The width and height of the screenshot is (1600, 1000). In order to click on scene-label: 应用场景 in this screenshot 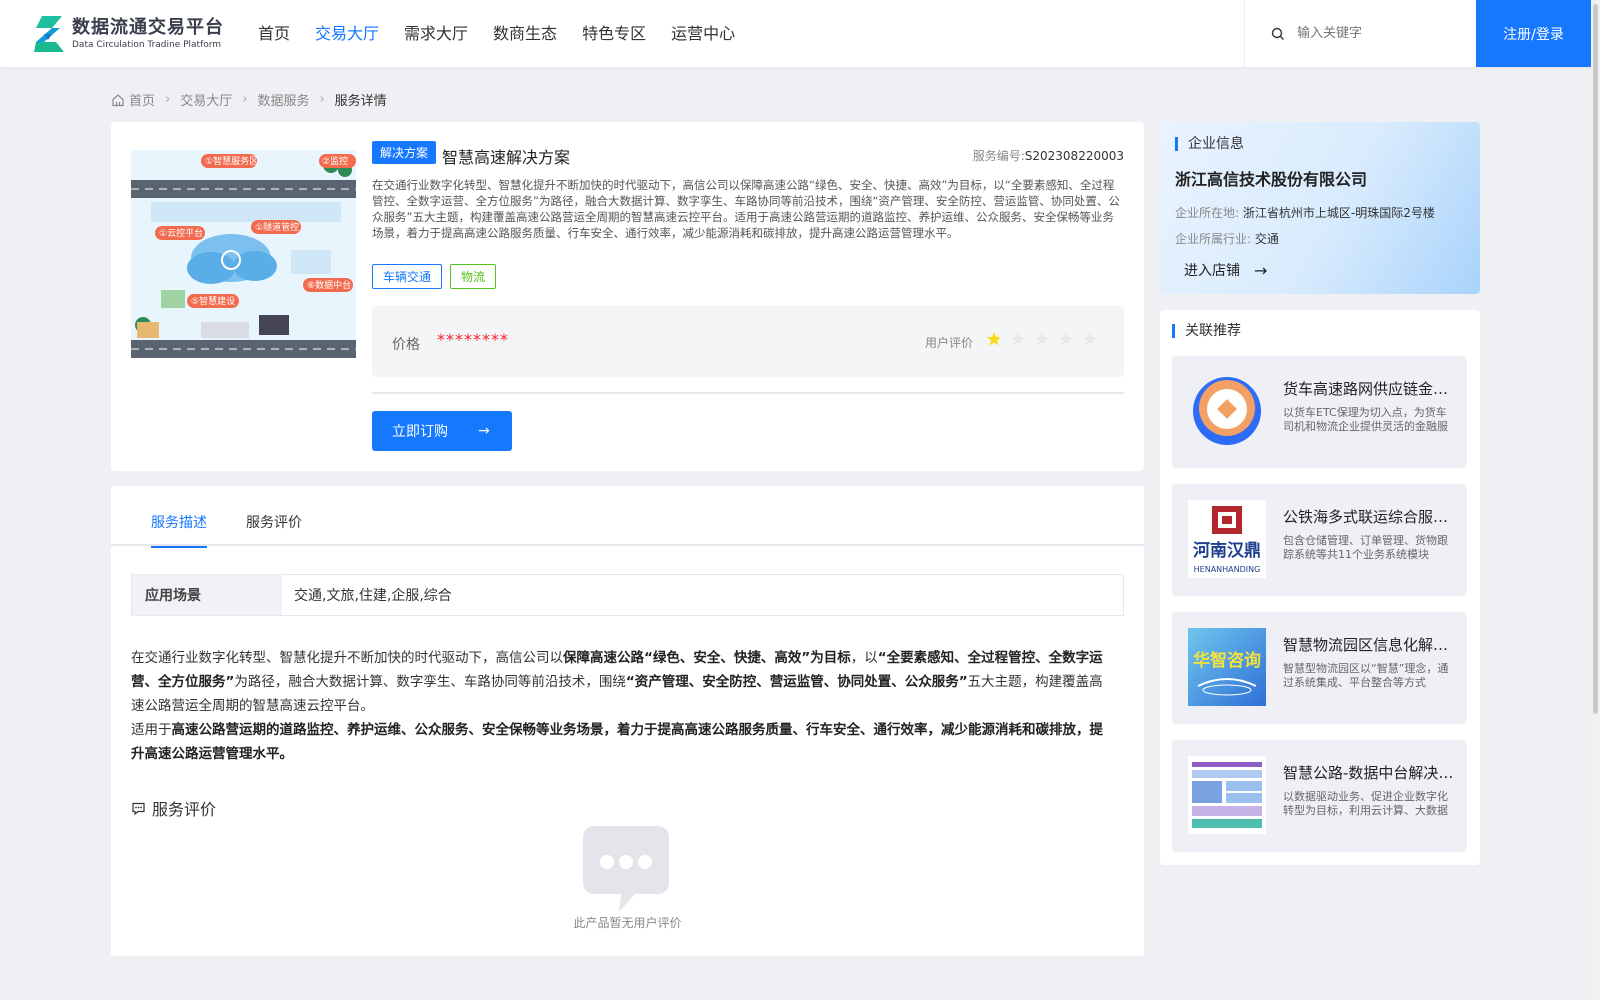, I will do `click(207, 595)`.